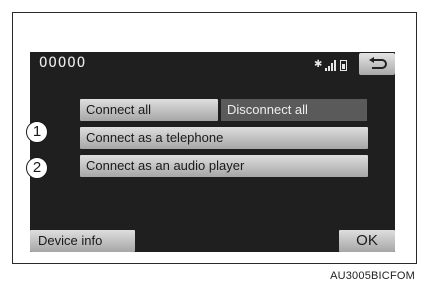 The image size is (429, 287). Describe the element at coordinates (224, 138) in the screenshot. I see `connect-telephone-button: Connect as a telephone` at that location.